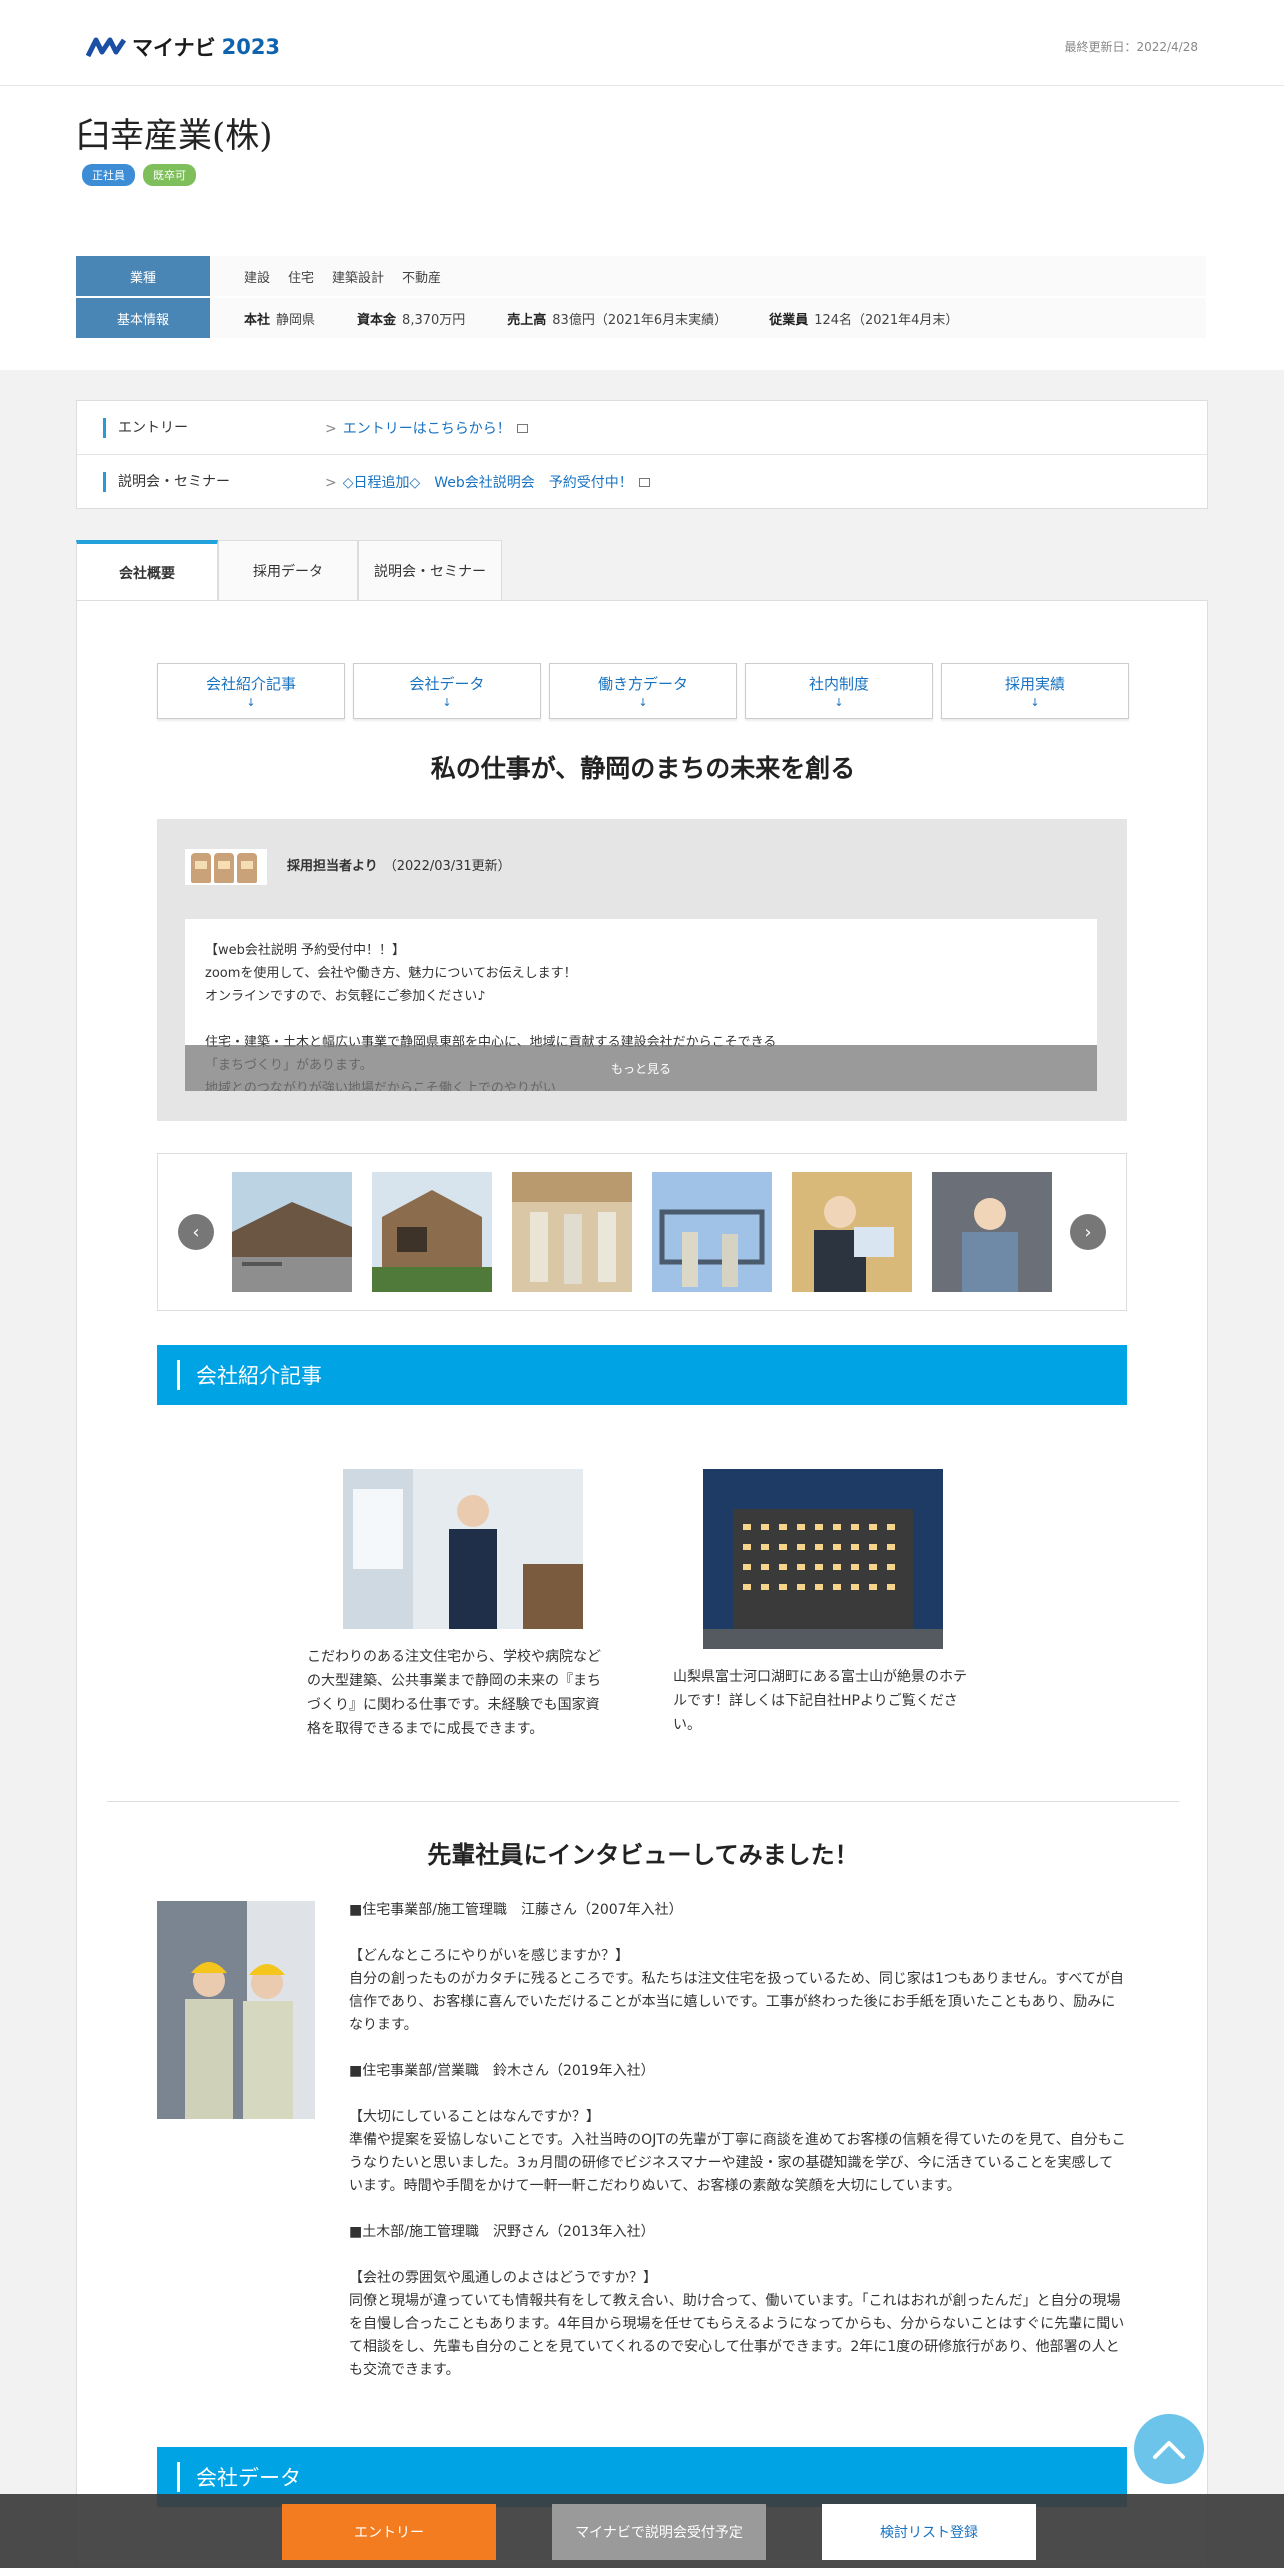 Image resolution: width=1284 pixels, height=2568 pixels. I want to click on section-title: 会社データ, so click(248, 2478).